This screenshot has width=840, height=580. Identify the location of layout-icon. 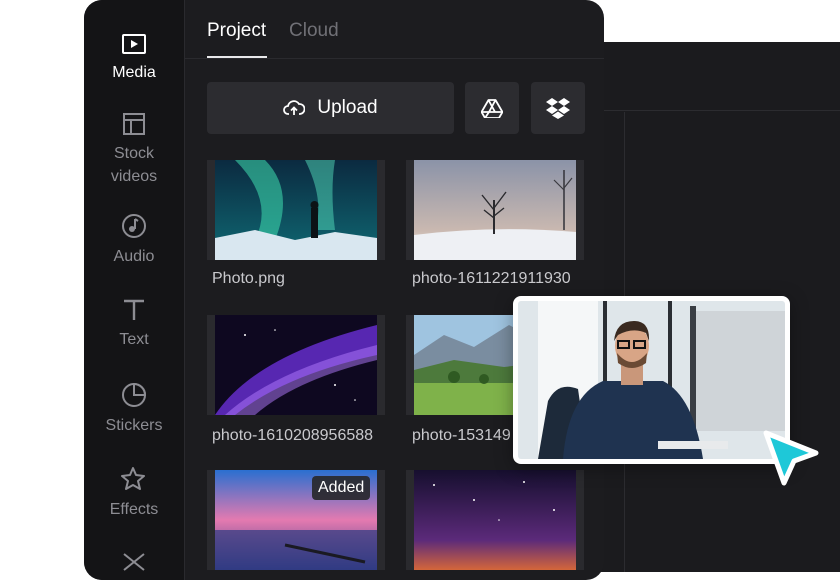
(134, 124).